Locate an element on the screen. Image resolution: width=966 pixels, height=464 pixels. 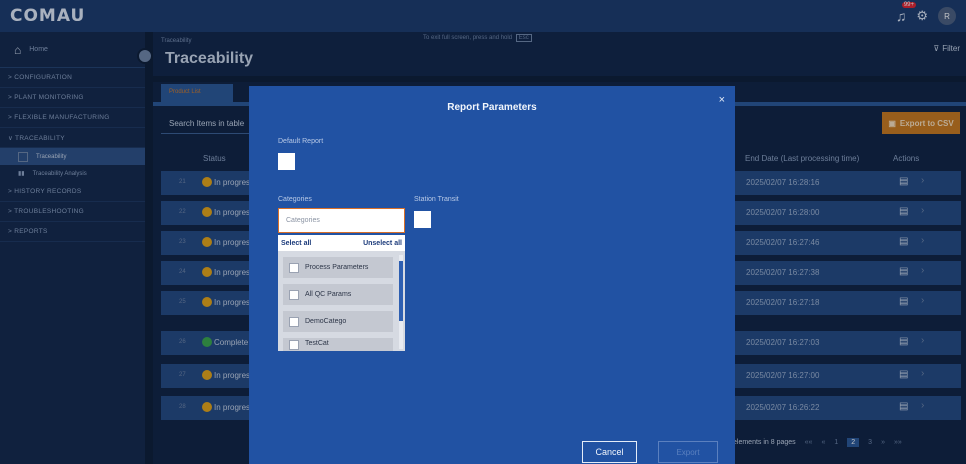
station-transit-label: Station Transit is located at coordinates (436, 199).